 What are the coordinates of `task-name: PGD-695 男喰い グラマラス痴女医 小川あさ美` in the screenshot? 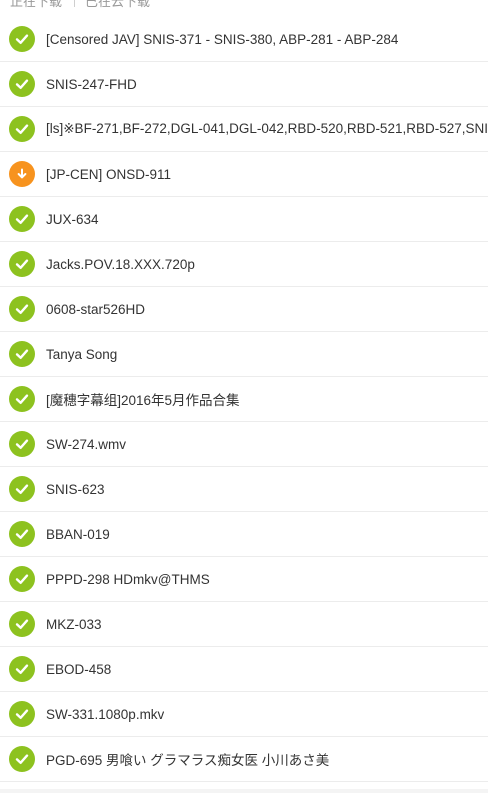 It's located at (188, 760).